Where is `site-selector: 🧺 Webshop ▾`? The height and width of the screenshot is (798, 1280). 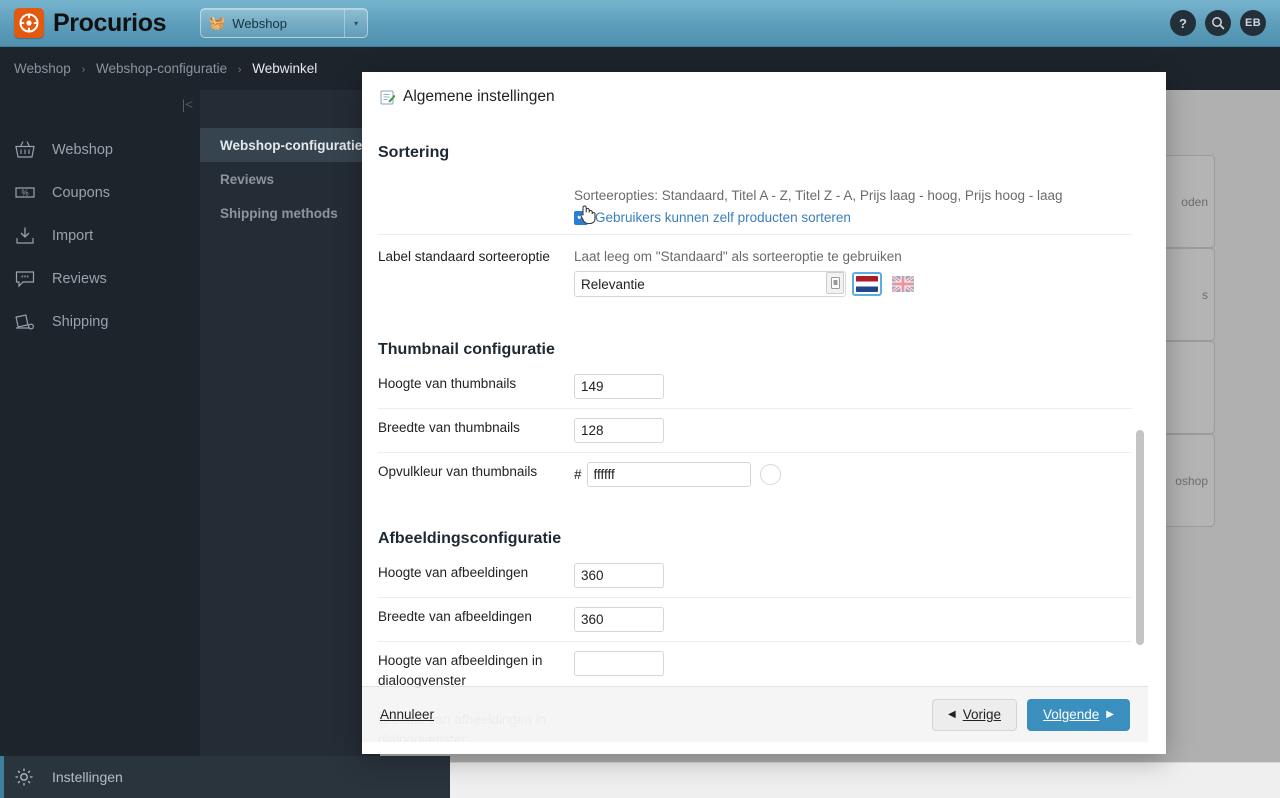
site-selector: 🧺 Webshop ▾ is located at coordinates (284, 23).